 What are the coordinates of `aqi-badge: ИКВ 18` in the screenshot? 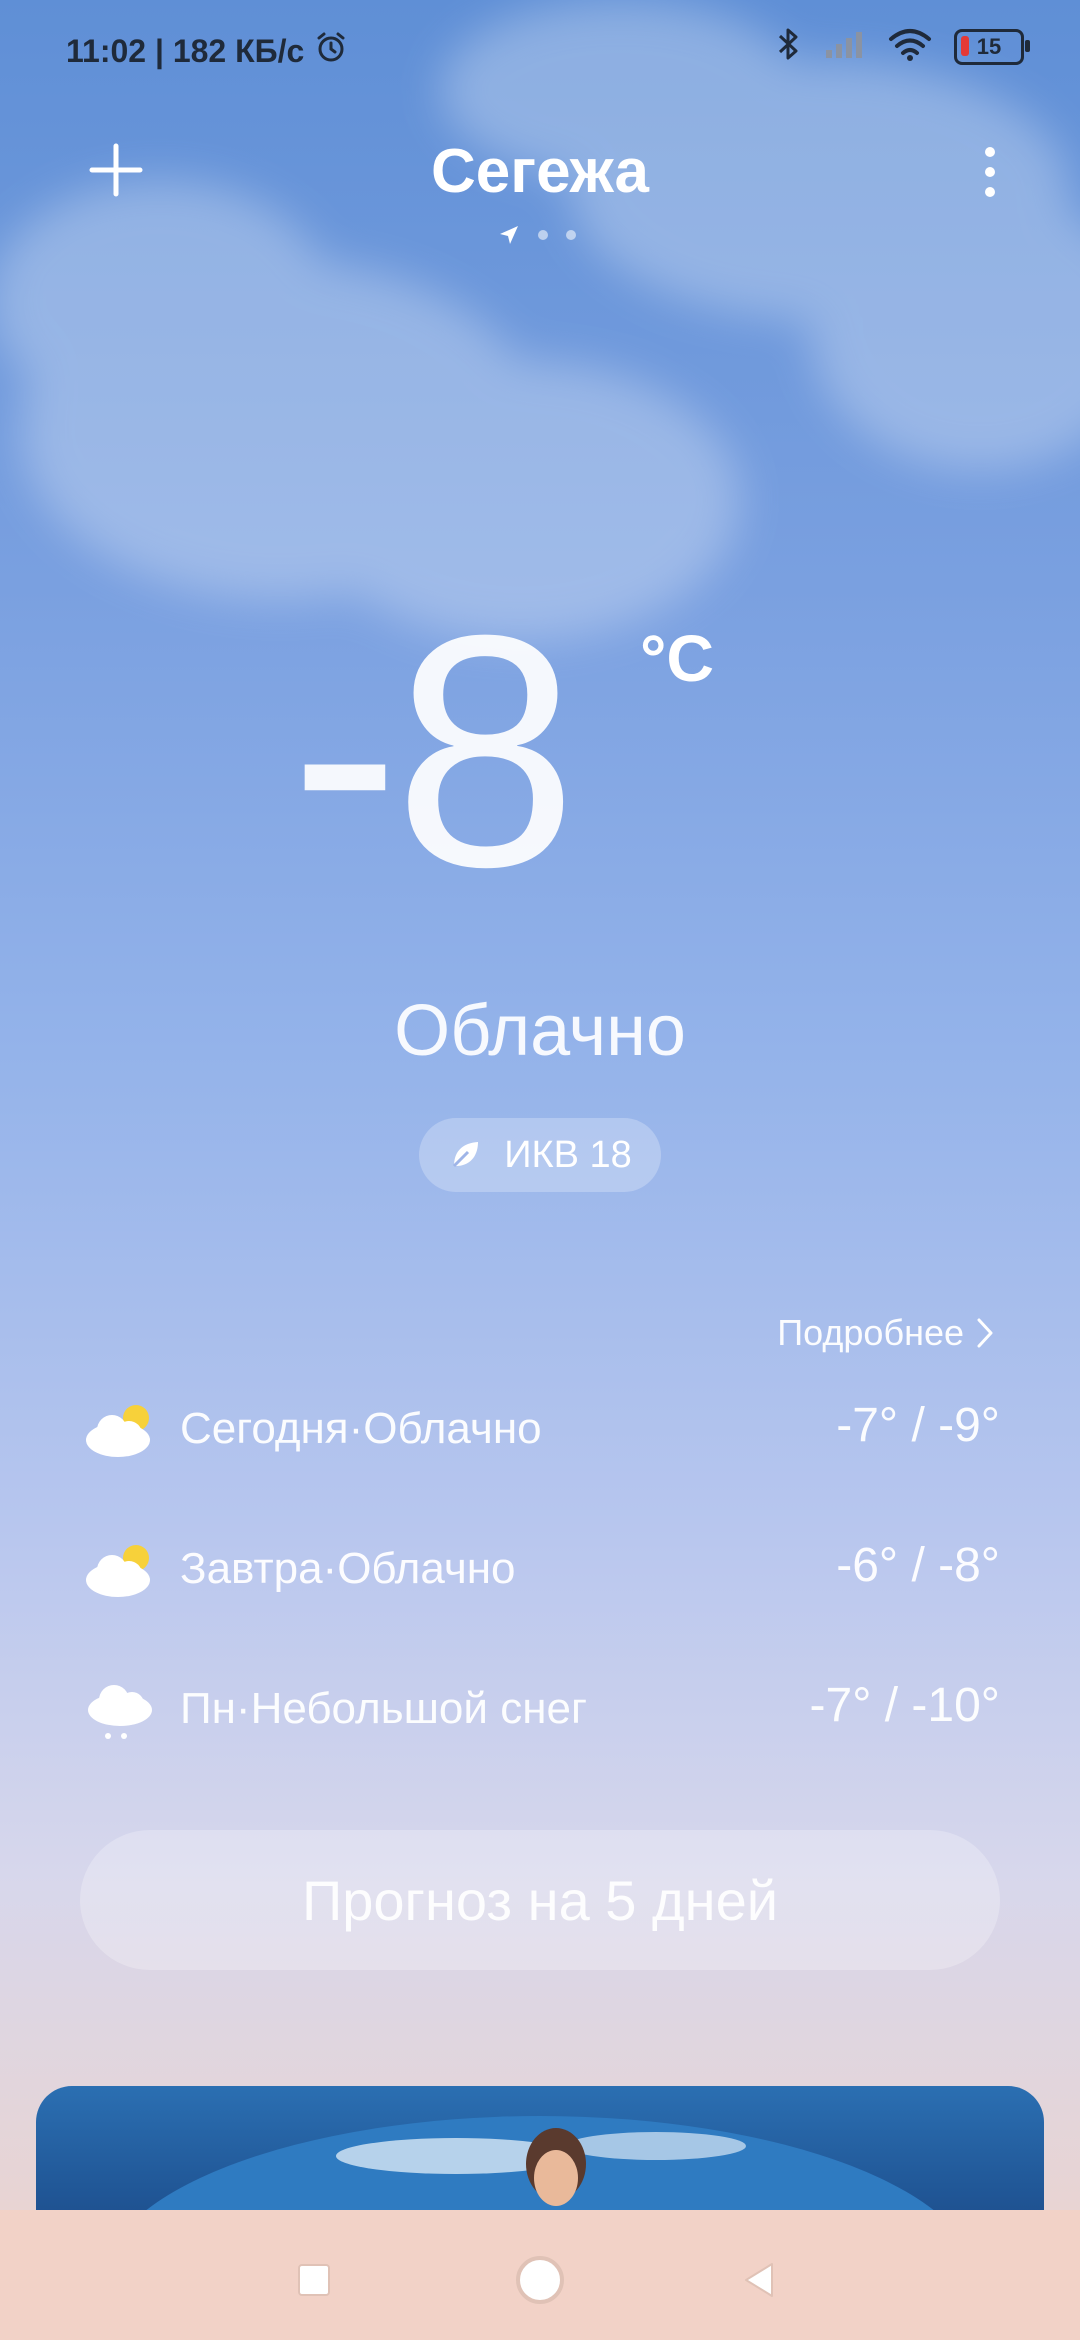 It's located at (540, 1155).